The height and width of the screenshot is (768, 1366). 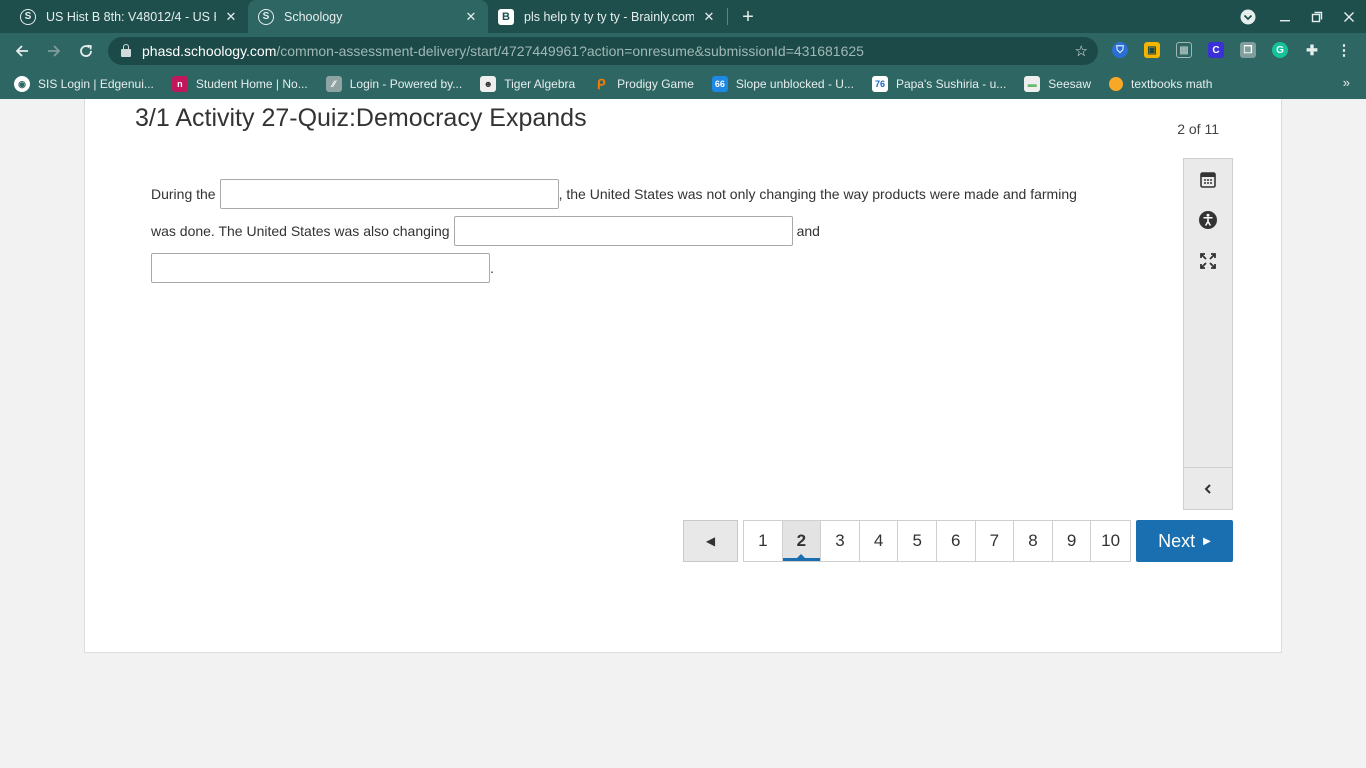 What do you see at coordinates (1349, 16) in the screenshot?
I see `window-close-icon` at bounding box center [1349, 16].